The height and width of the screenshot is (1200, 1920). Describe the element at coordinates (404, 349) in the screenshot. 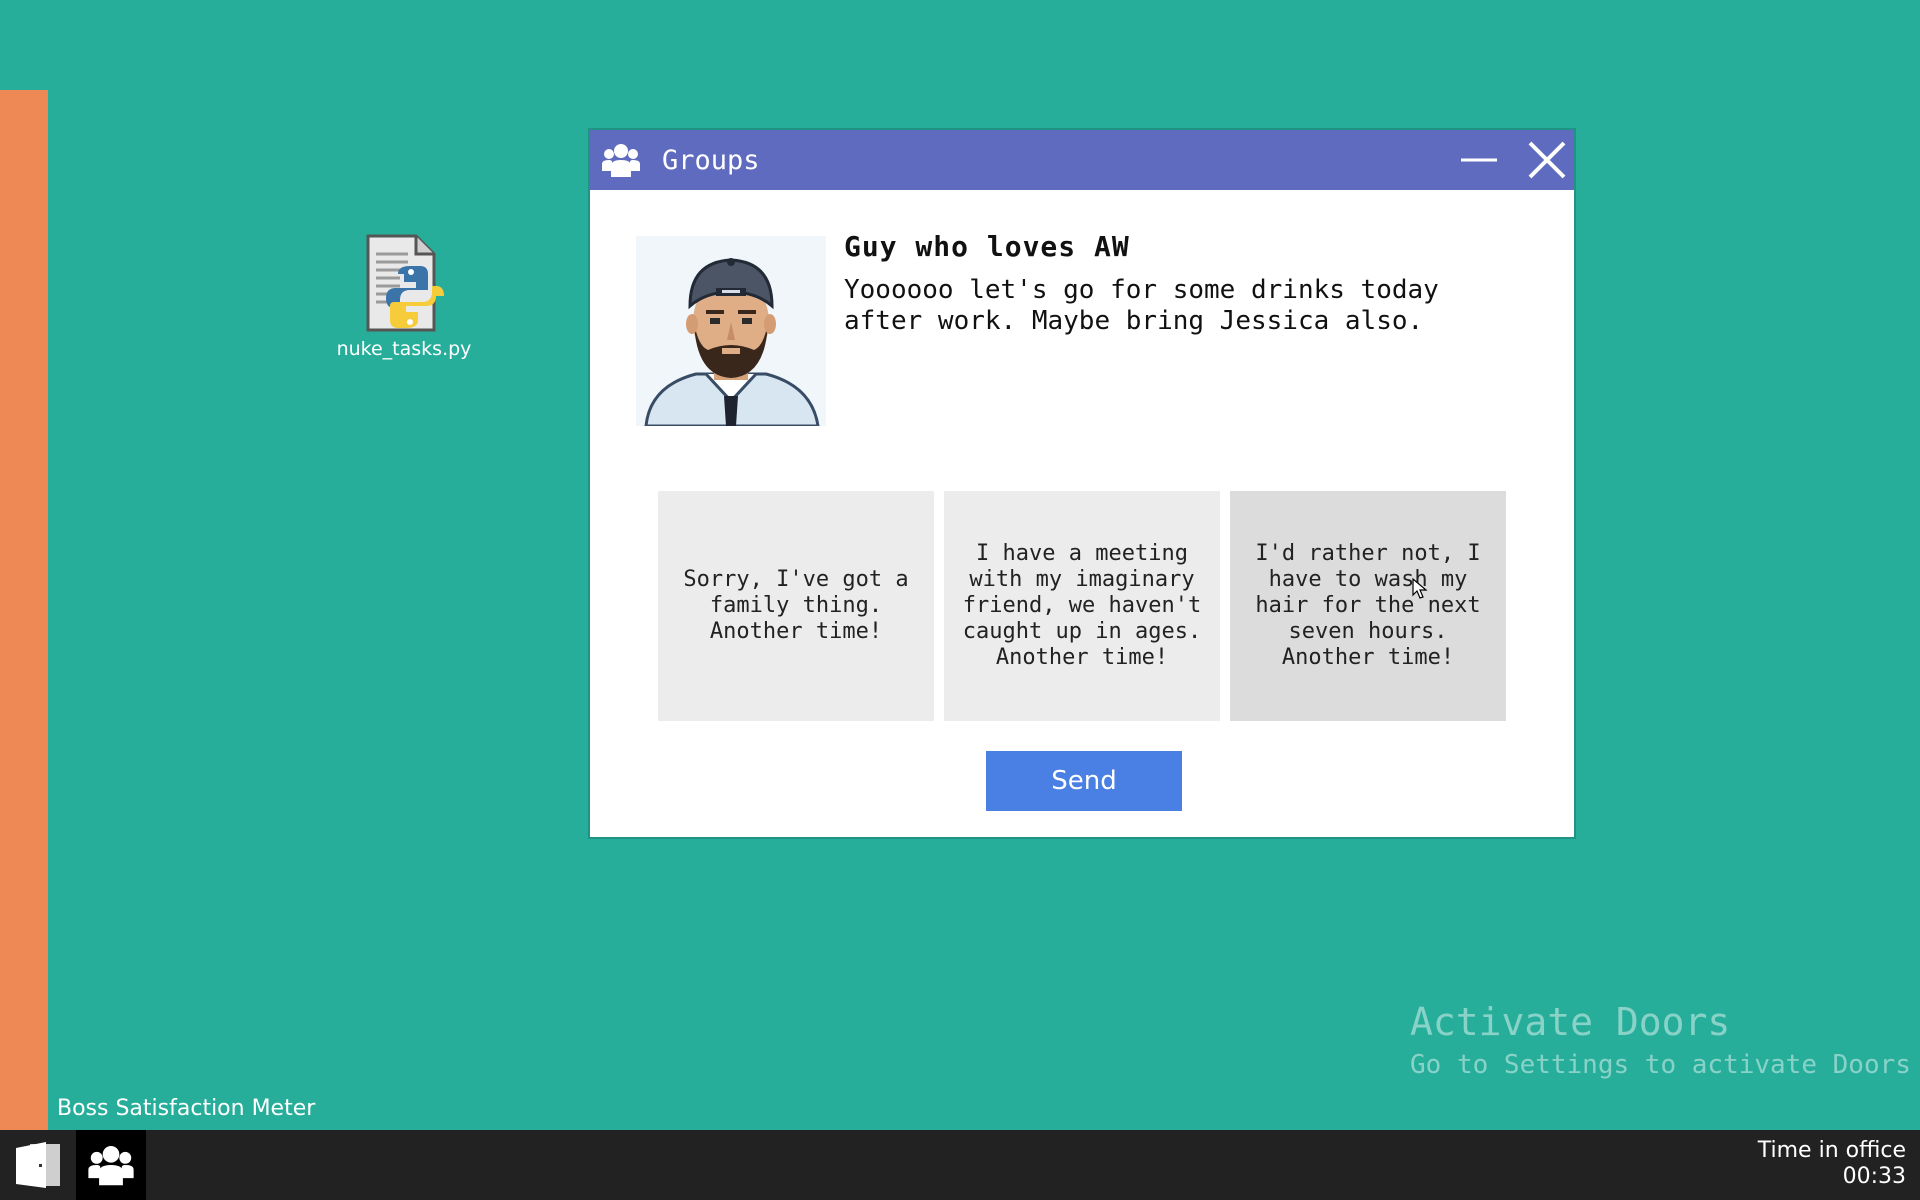

I see `desktop-icon-label: nuke_tasks.py` at that location.